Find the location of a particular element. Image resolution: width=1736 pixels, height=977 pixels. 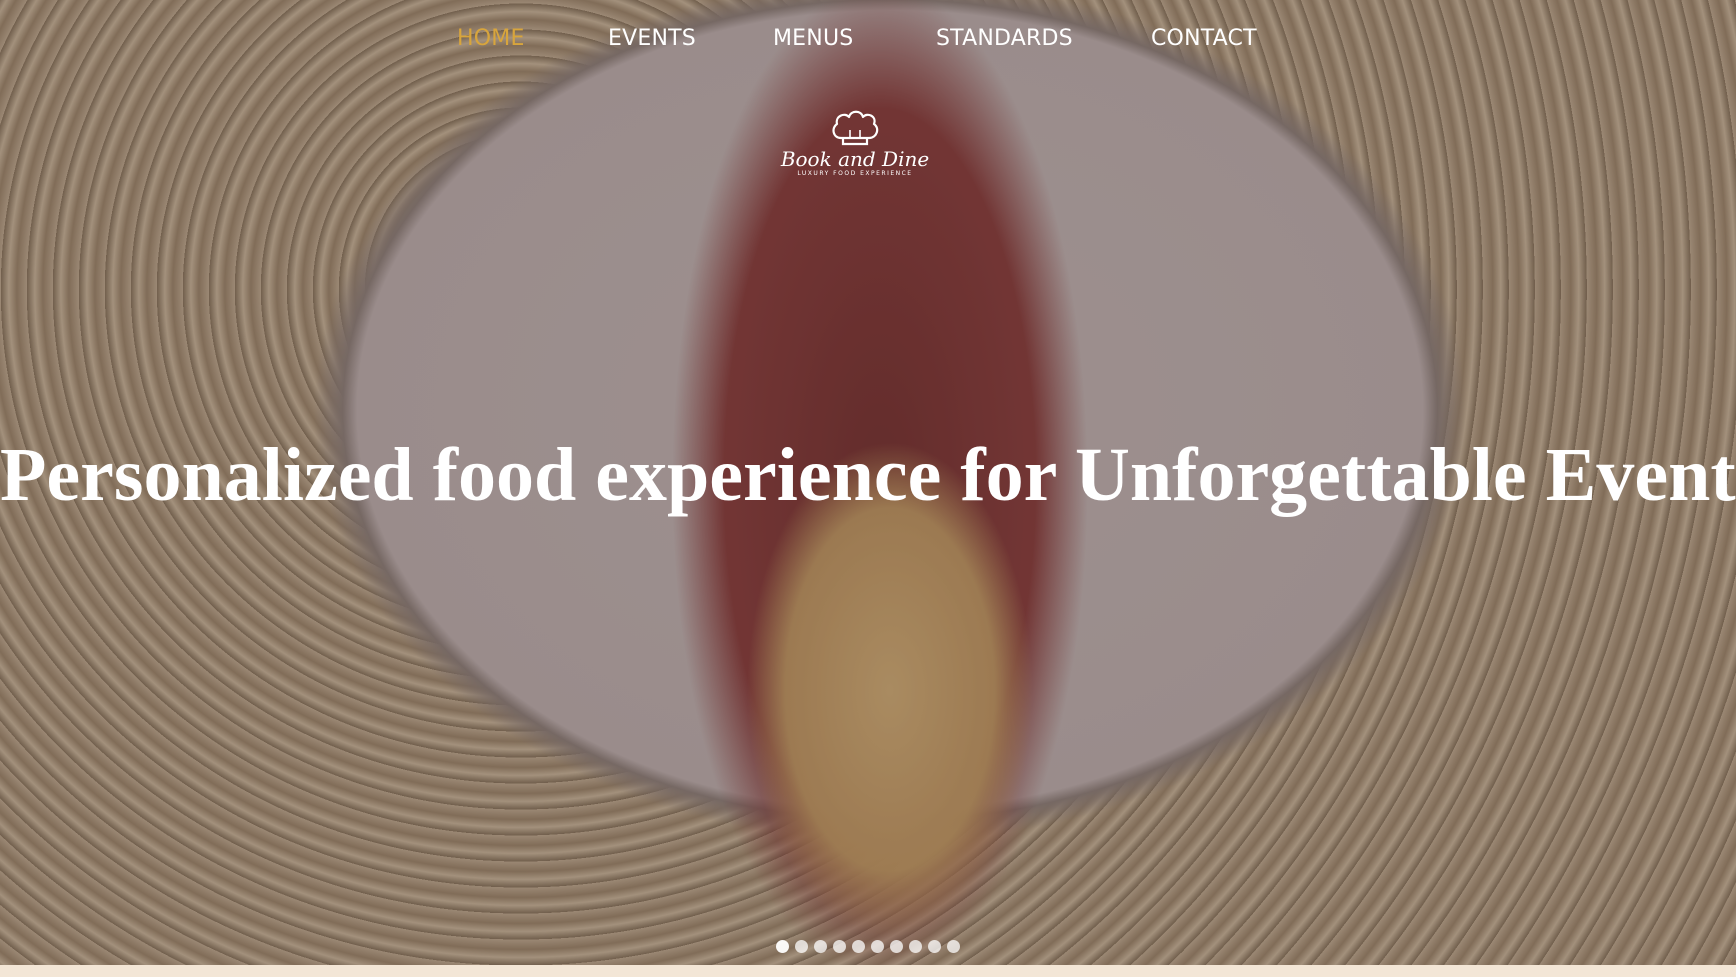

main-navigation: HOME EVENTS MENUS STANDARDS CONTACT is located at coordinates (868, 40).